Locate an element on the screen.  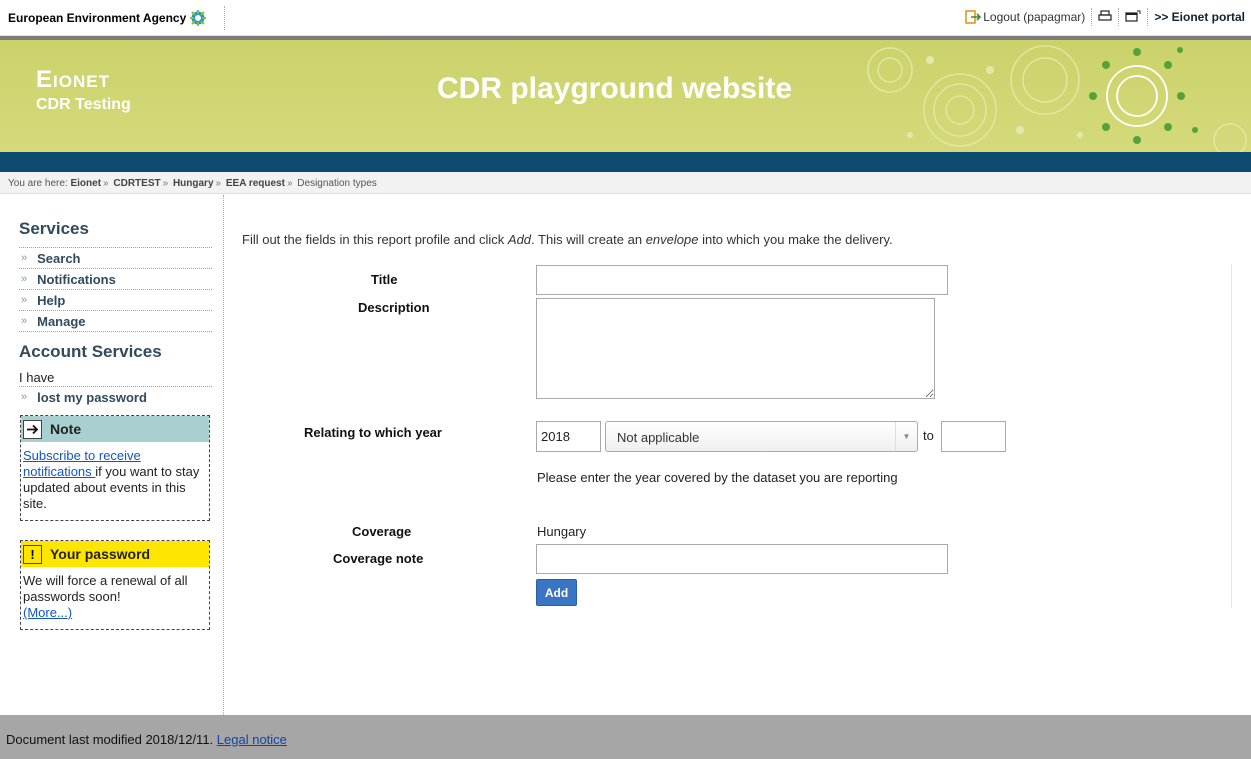
breadcrumb-item-hungary: Hungary is located at coordinates (193, 183).